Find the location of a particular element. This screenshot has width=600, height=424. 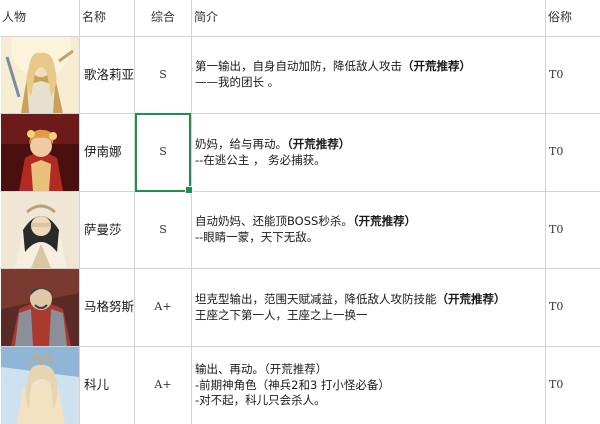

intro-text: 奶妈，给与再动。 is located at coordinates (241, 143).